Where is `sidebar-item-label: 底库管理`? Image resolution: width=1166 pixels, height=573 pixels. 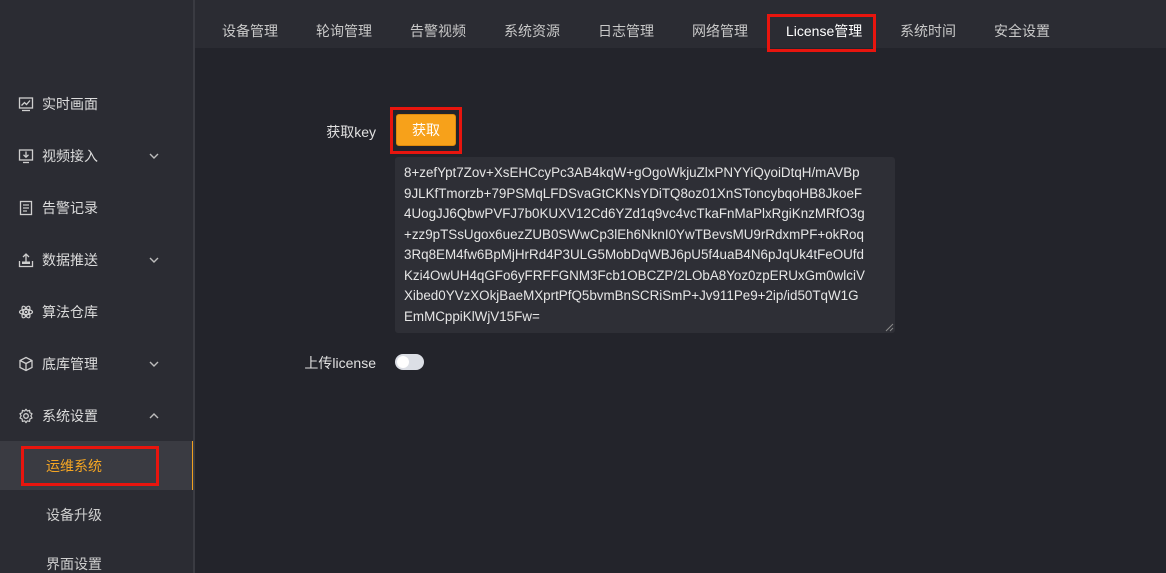
sidebar-item-label: 底库管理 is located at coordinates (70, 364).